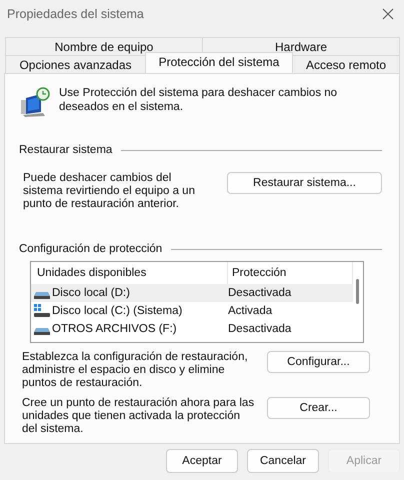 The width and height of the screenshot is (404, 480). I want to click on intro-text: Use Protección del sistema para deshacer cambios no deseados en el sistema., so click(198, 100).